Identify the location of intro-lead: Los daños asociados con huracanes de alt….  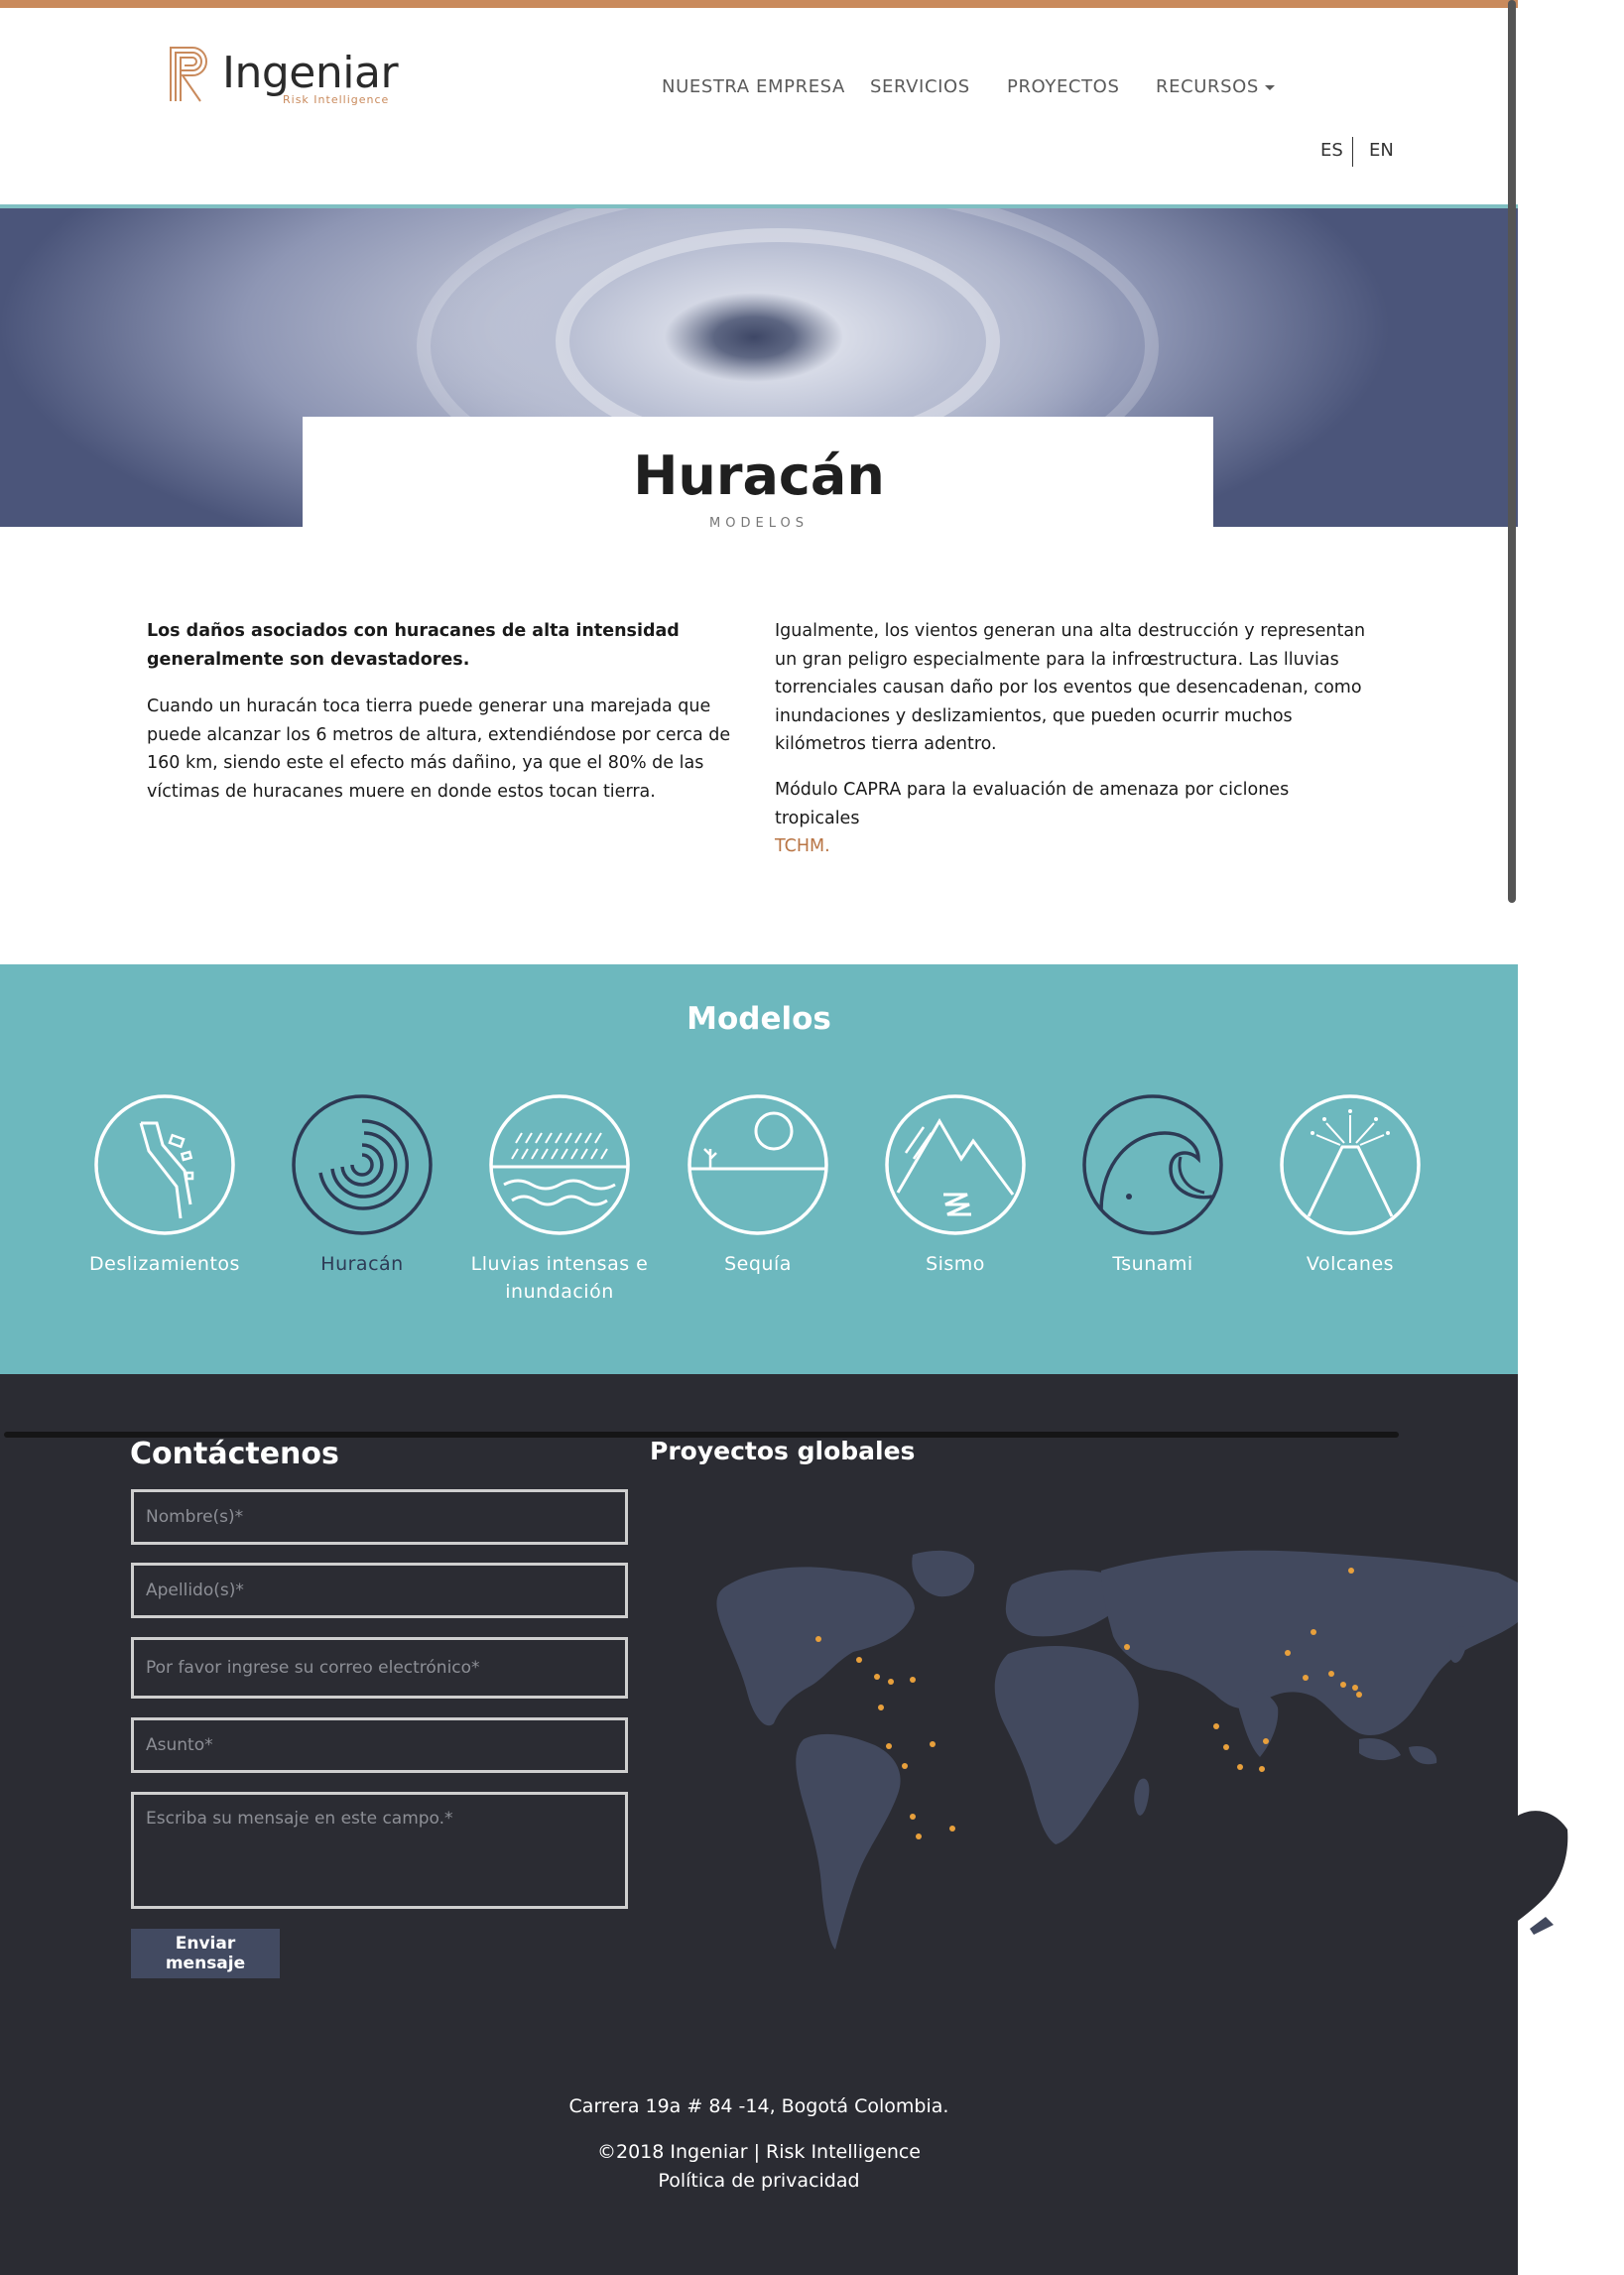
(444, 645).